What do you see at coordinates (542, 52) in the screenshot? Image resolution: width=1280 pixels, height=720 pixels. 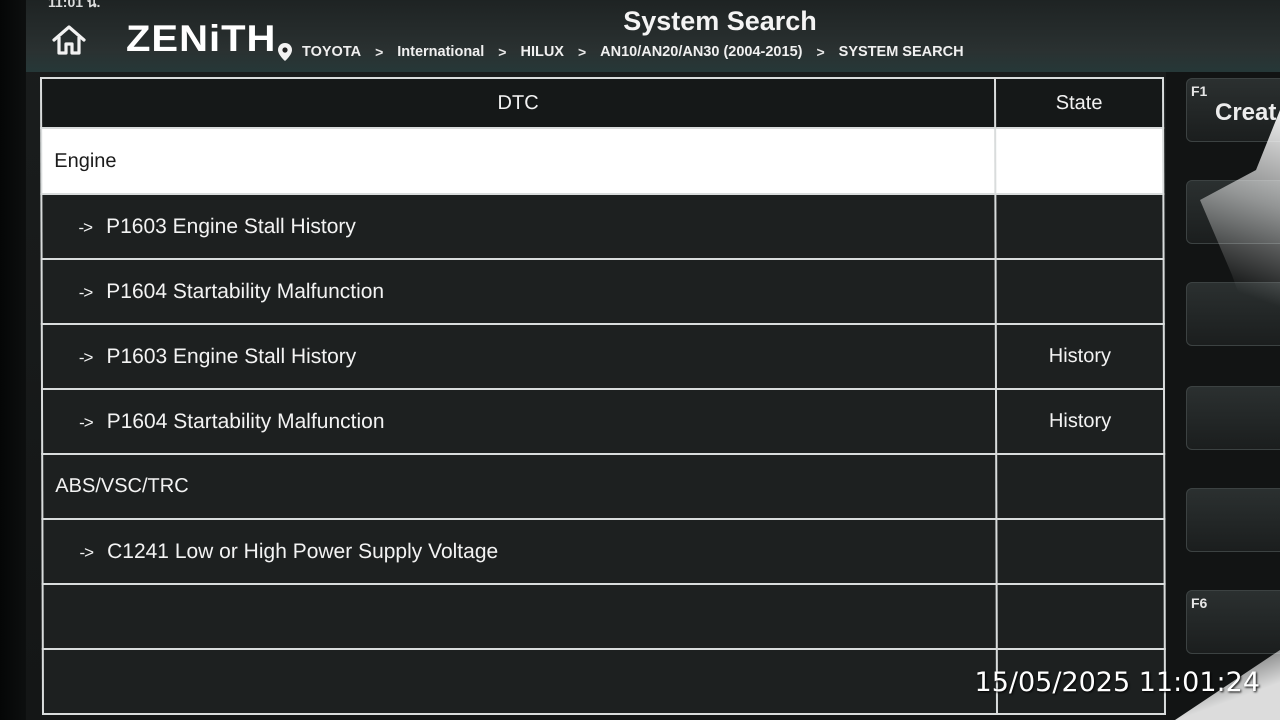 I see `breadcrumb-item-model: HILUX` at bounding box center [542, 52].